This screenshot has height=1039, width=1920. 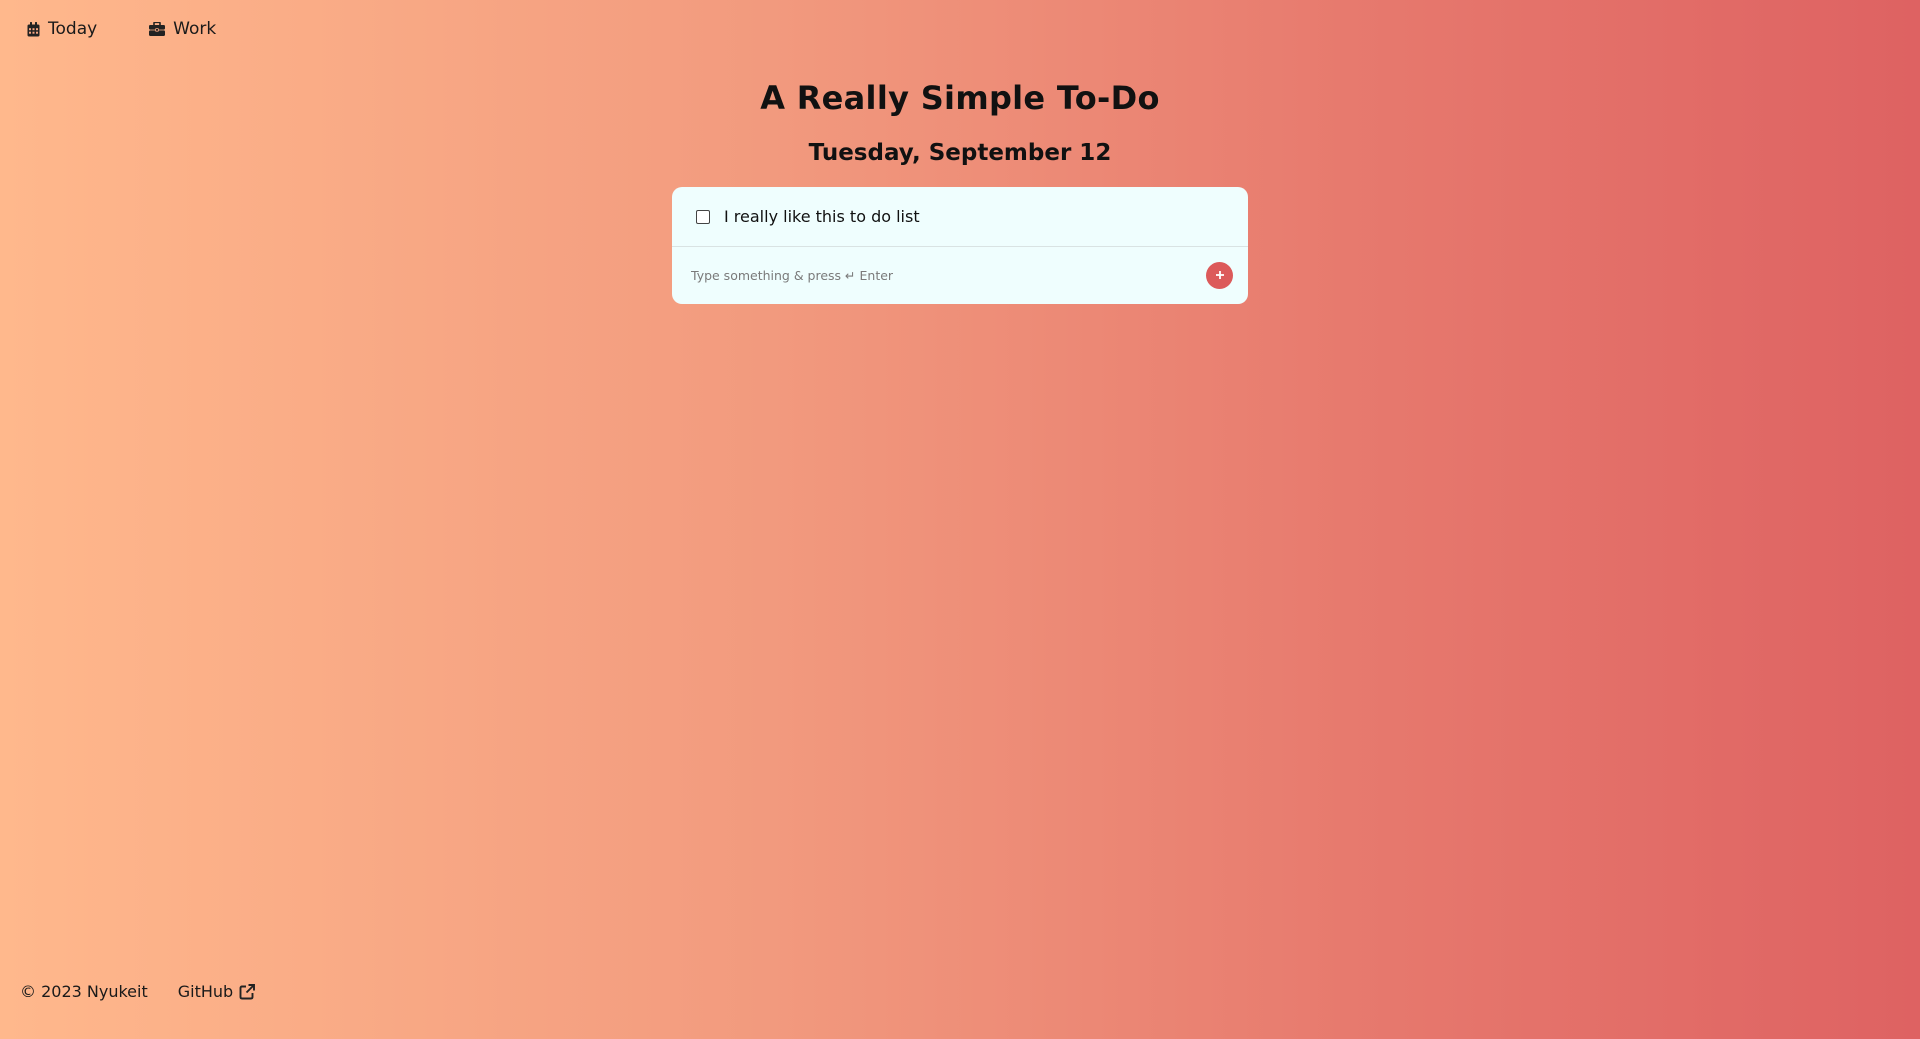 I want to click on nav-item-work: Work, so click(x=182, y=29).